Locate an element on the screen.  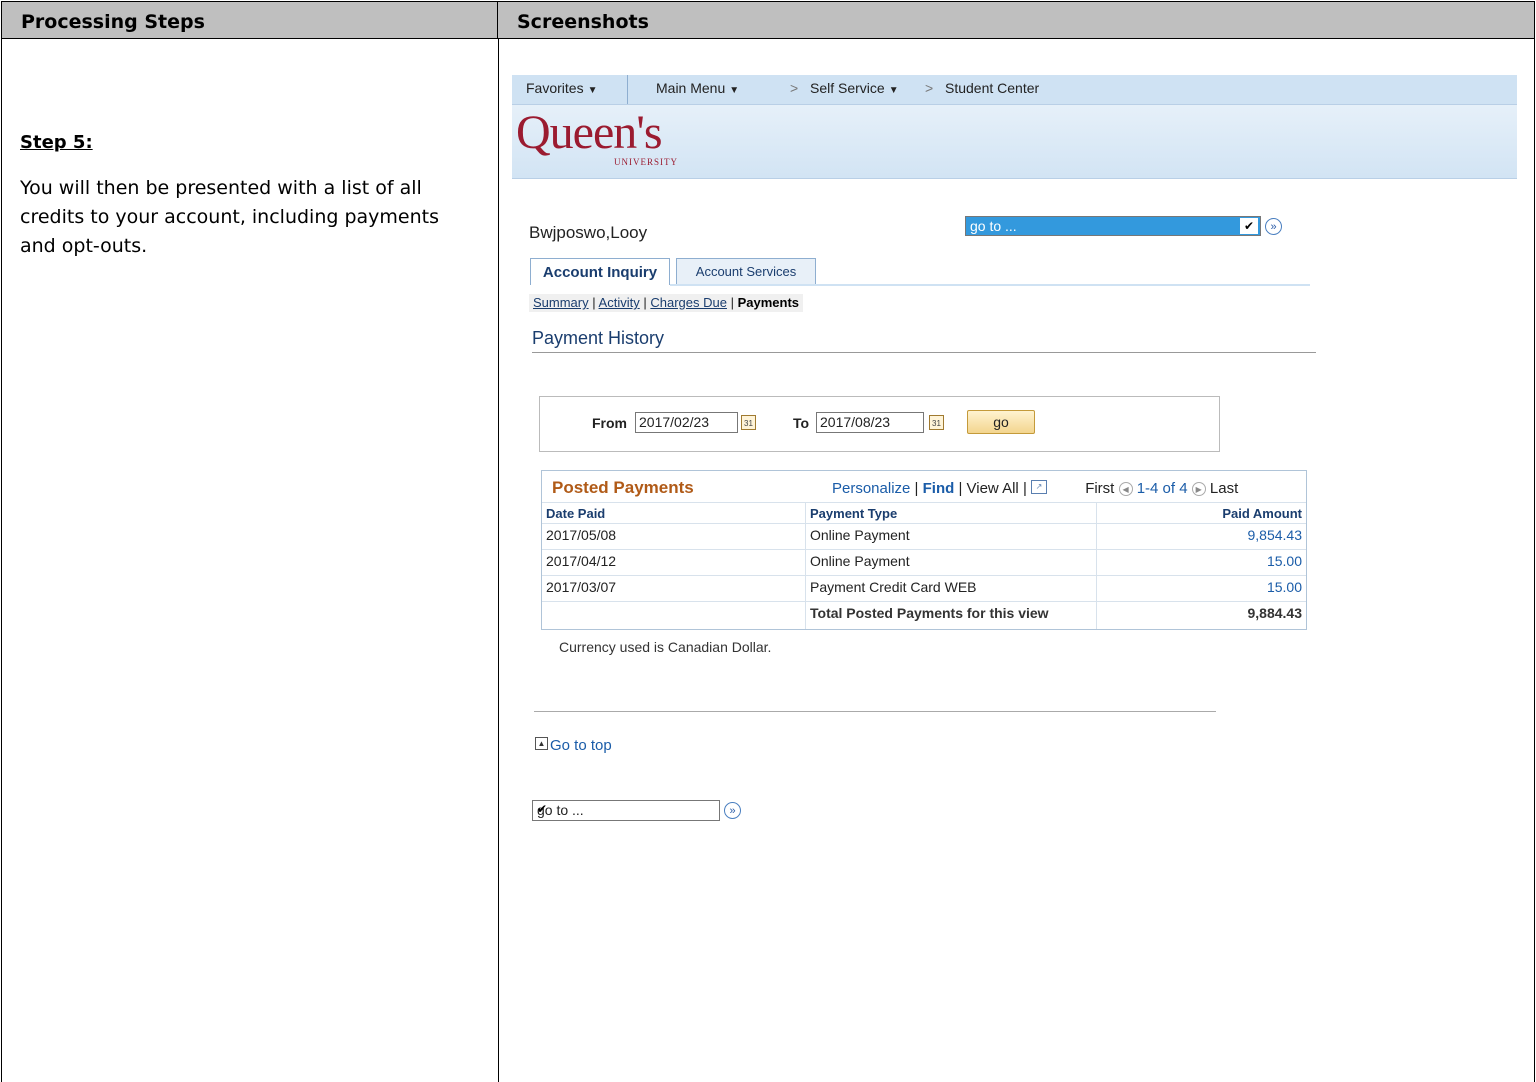
col-paid-amount: Paid Amount is located at coordinates (1262, 513).